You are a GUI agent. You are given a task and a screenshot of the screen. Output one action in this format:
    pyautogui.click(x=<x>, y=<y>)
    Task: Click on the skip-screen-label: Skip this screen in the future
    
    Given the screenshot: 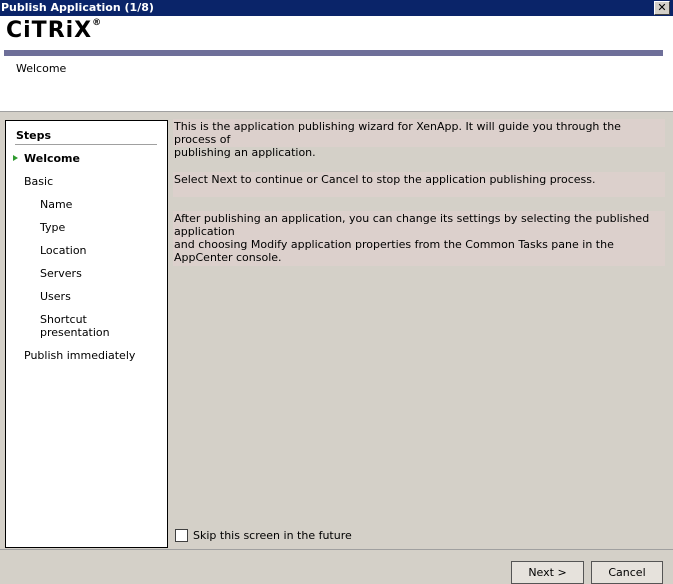 What is the action you would take?
    pyautogui.click(x=272, y=535)
    